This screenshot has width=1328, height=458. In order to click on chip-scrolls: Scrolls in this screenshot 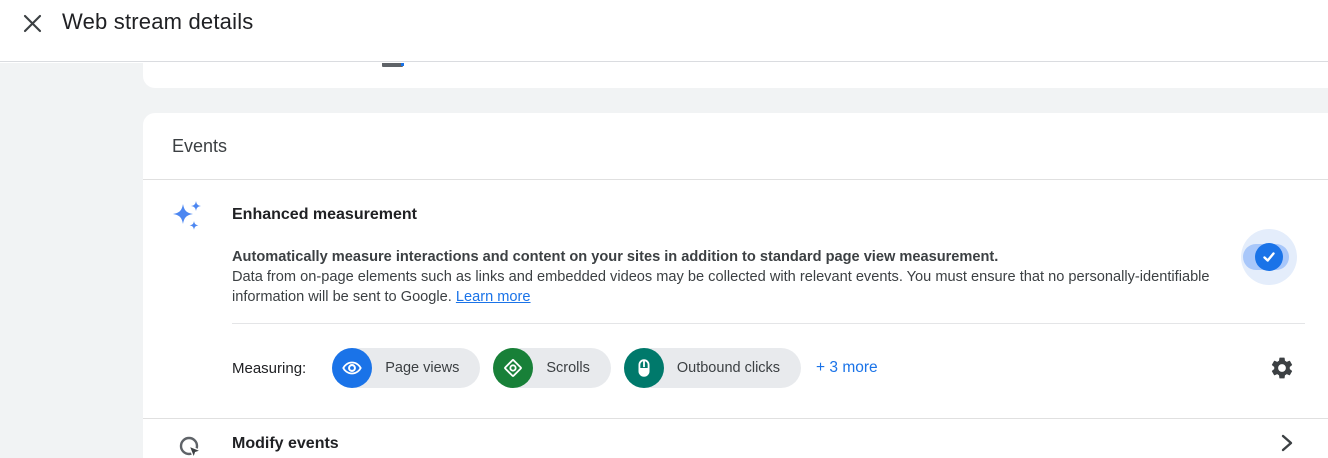, I will do `click(552, 368)`.